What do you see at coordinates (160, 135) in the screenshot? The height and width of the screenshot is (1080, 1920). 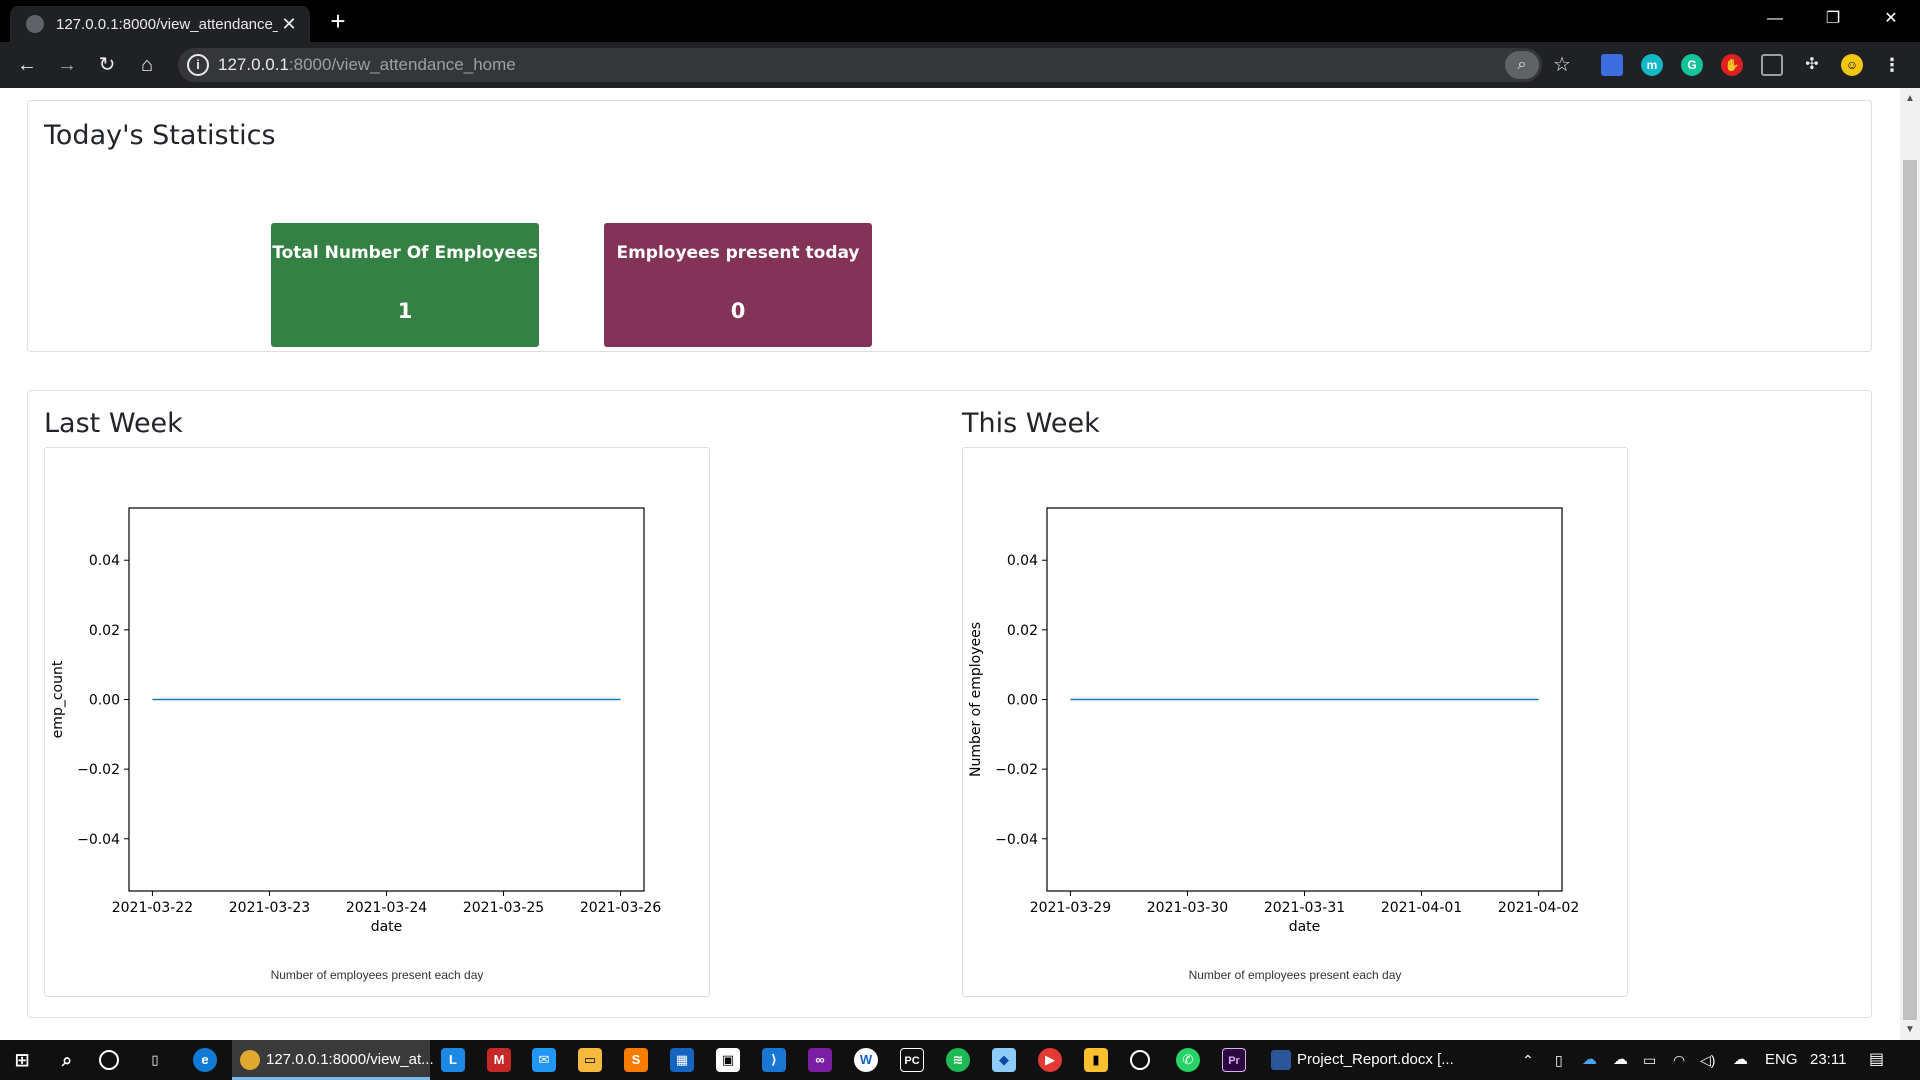 I see `todays-statistics-title: Today's Statistics` at bounding box center [160, 135].